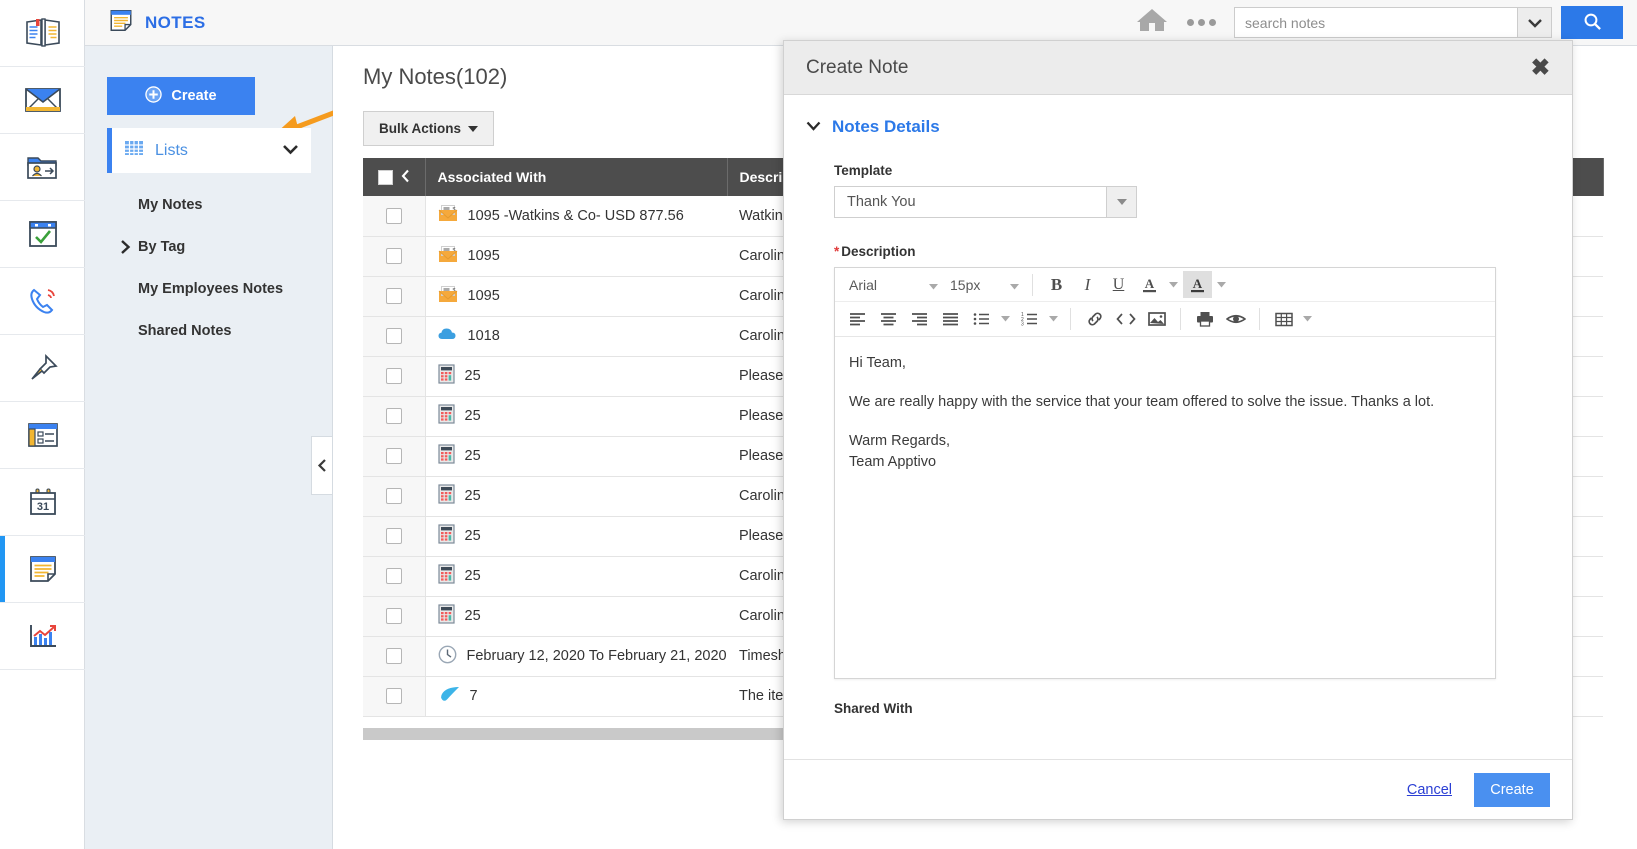 The height and width of the screenshot is (849, 1637). I want to click on invoice-envelope-icon: $, so click(448, 256).